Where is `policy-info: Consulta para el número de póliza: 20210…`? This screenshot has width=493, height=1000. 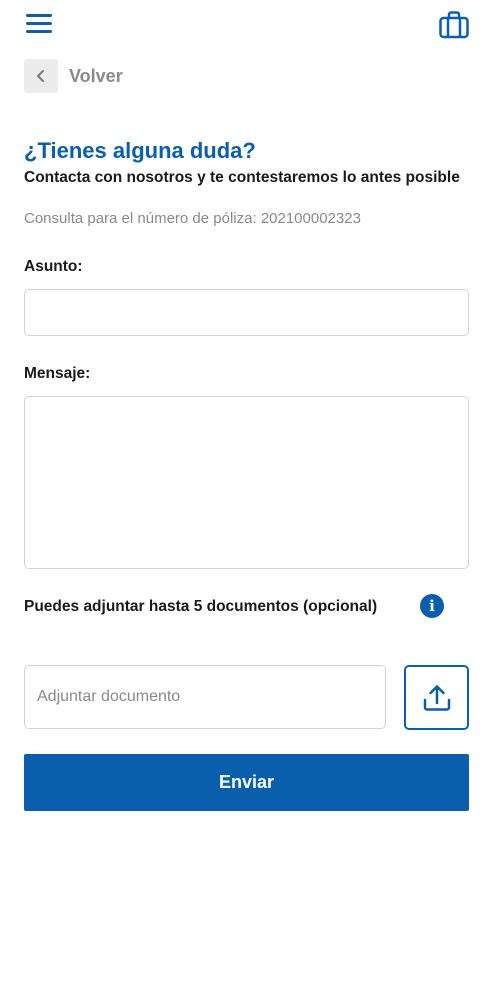
policy-info: Consulta para el número de póliza: 20210… is located at coordinates (192, 218).